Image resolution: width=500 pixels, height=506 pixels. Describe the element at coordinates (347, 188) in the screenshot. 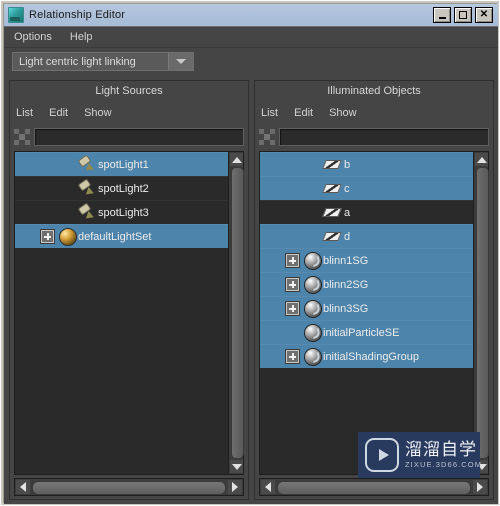

I see `list-item-label: c` at that location.